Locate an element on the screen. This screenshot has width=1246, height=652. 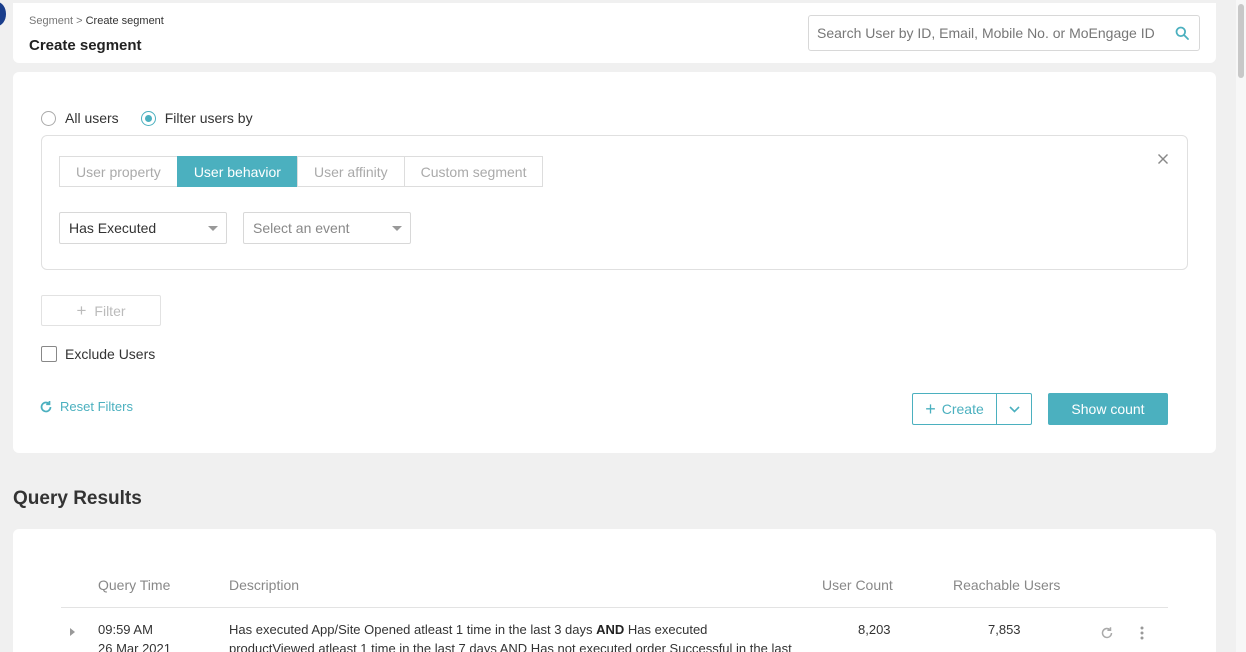
filter-users-option: Filter users by is located at coordinates (196, 118).